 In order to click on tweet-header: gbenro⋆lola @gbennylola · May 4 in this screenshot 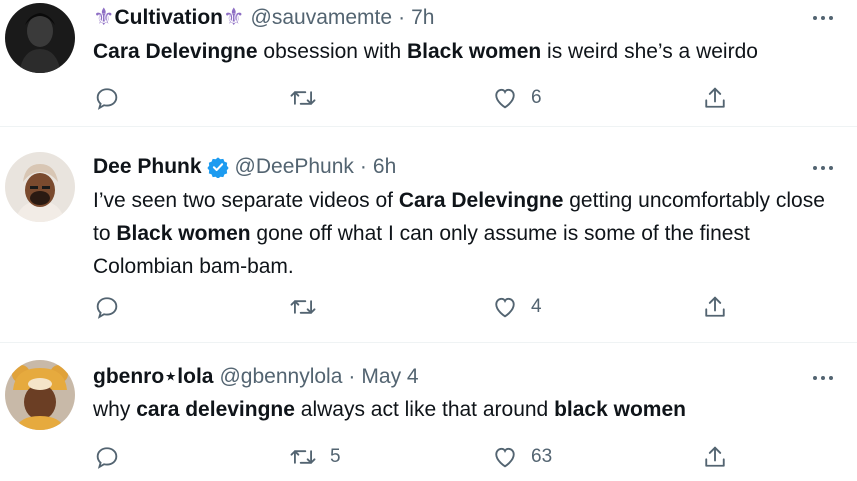, I will do `click(256, 377)`.